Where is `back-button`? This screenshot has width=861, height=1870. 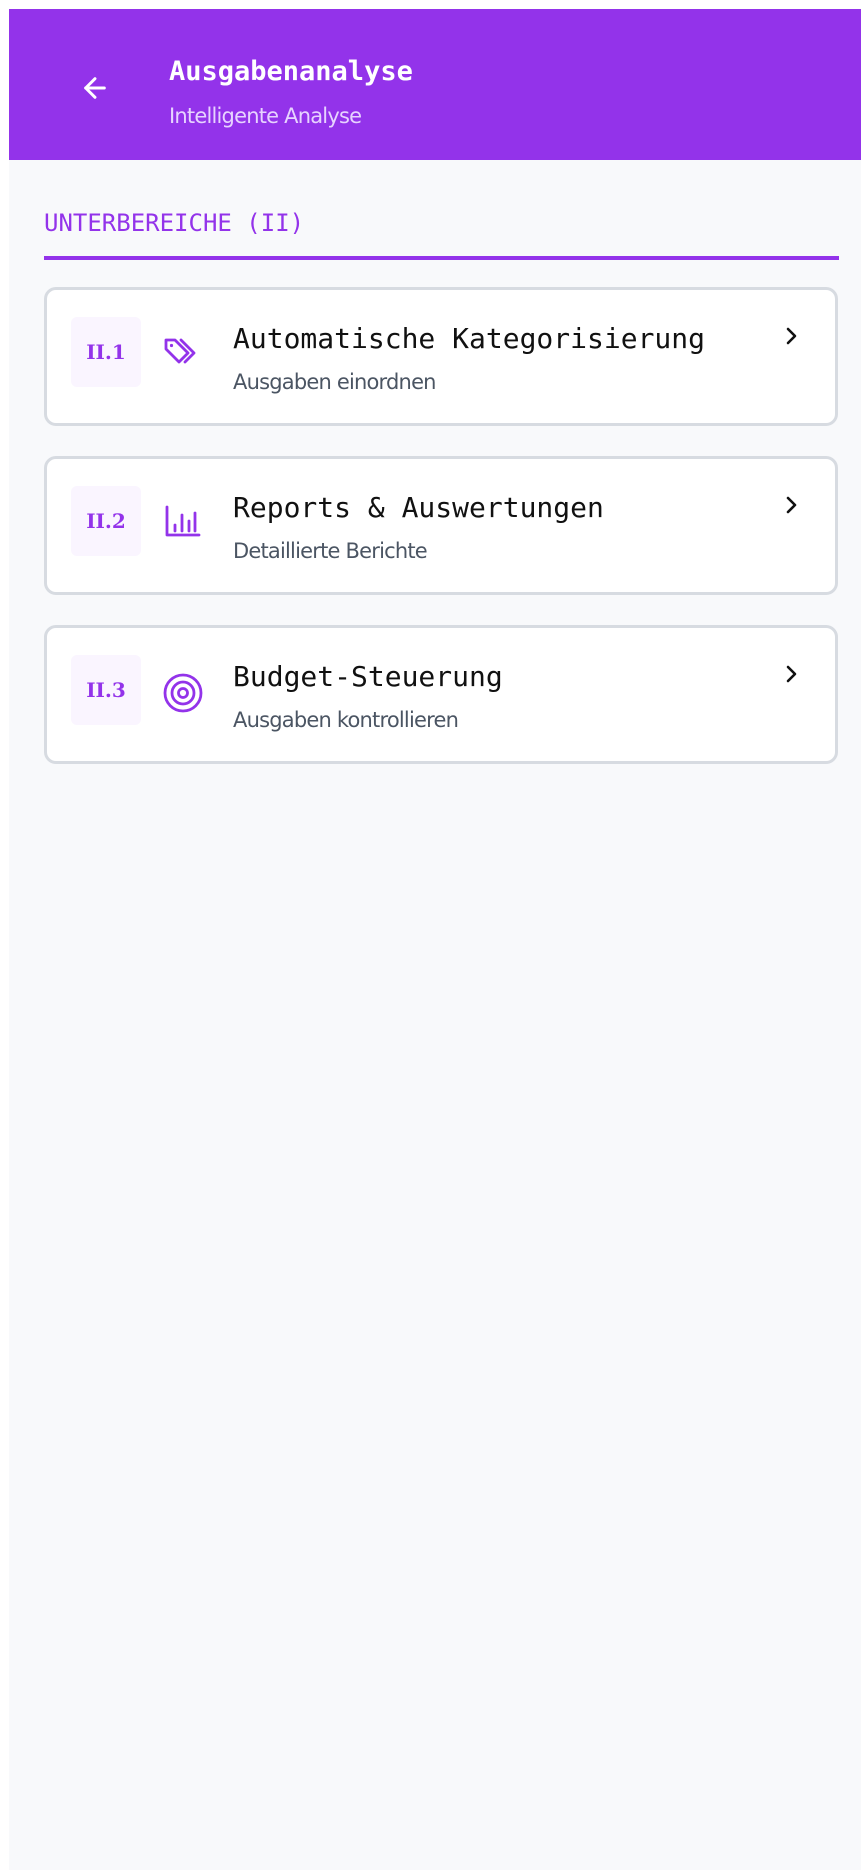
back-button is located at coordinates (95, 88).